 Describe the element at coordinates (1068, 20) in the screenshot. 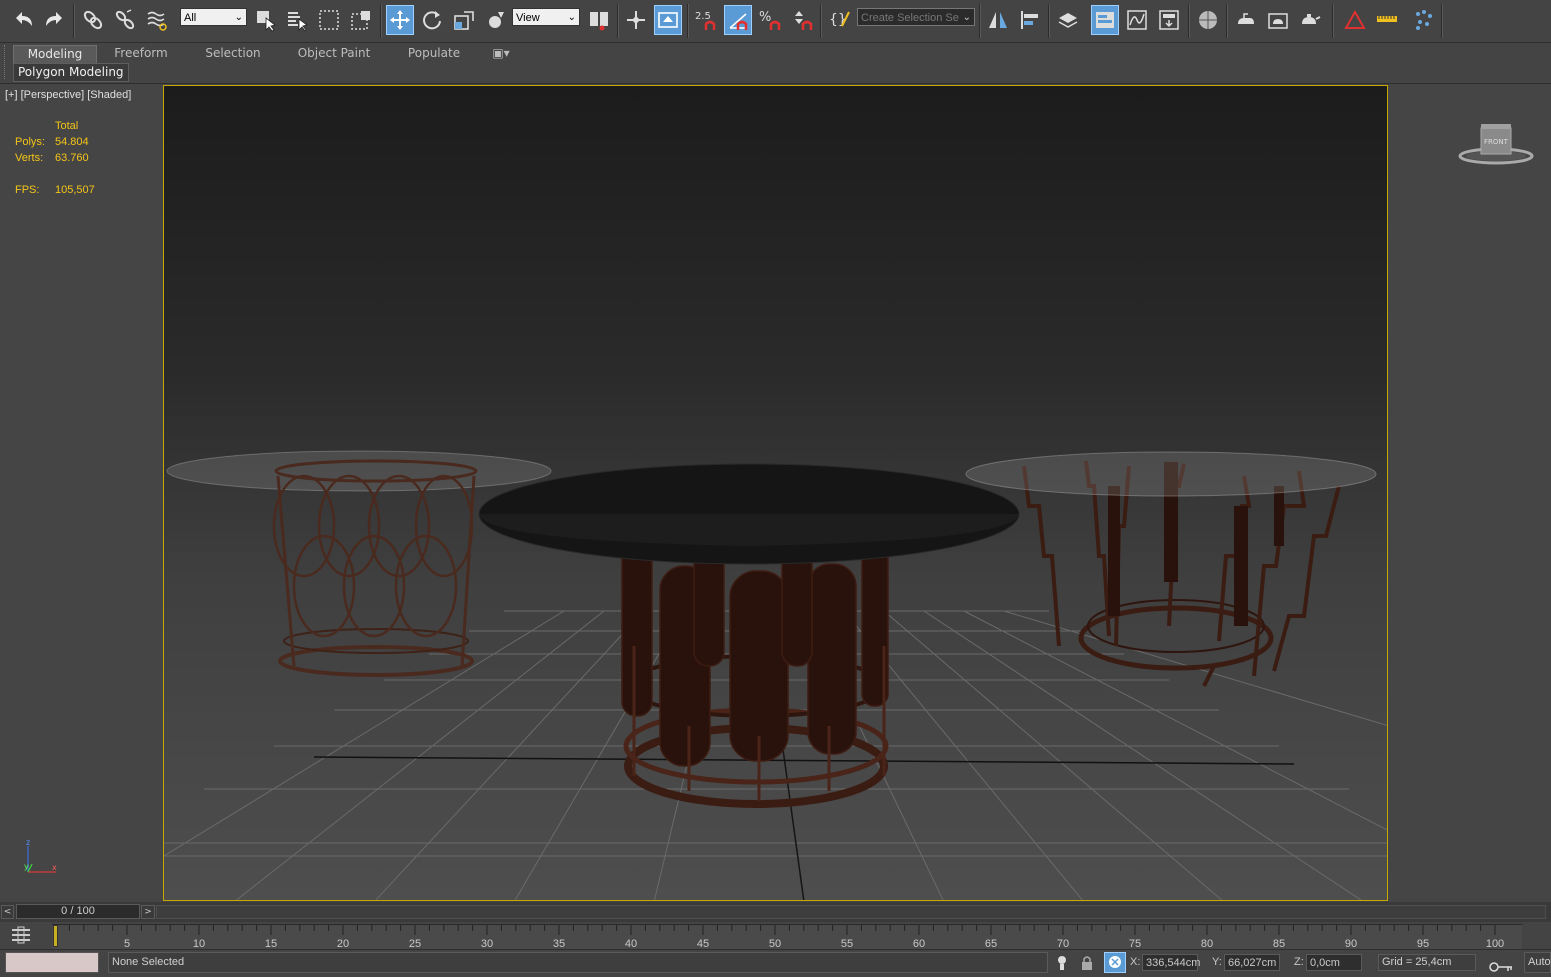

I see `scene-explorer-icon` at that location.